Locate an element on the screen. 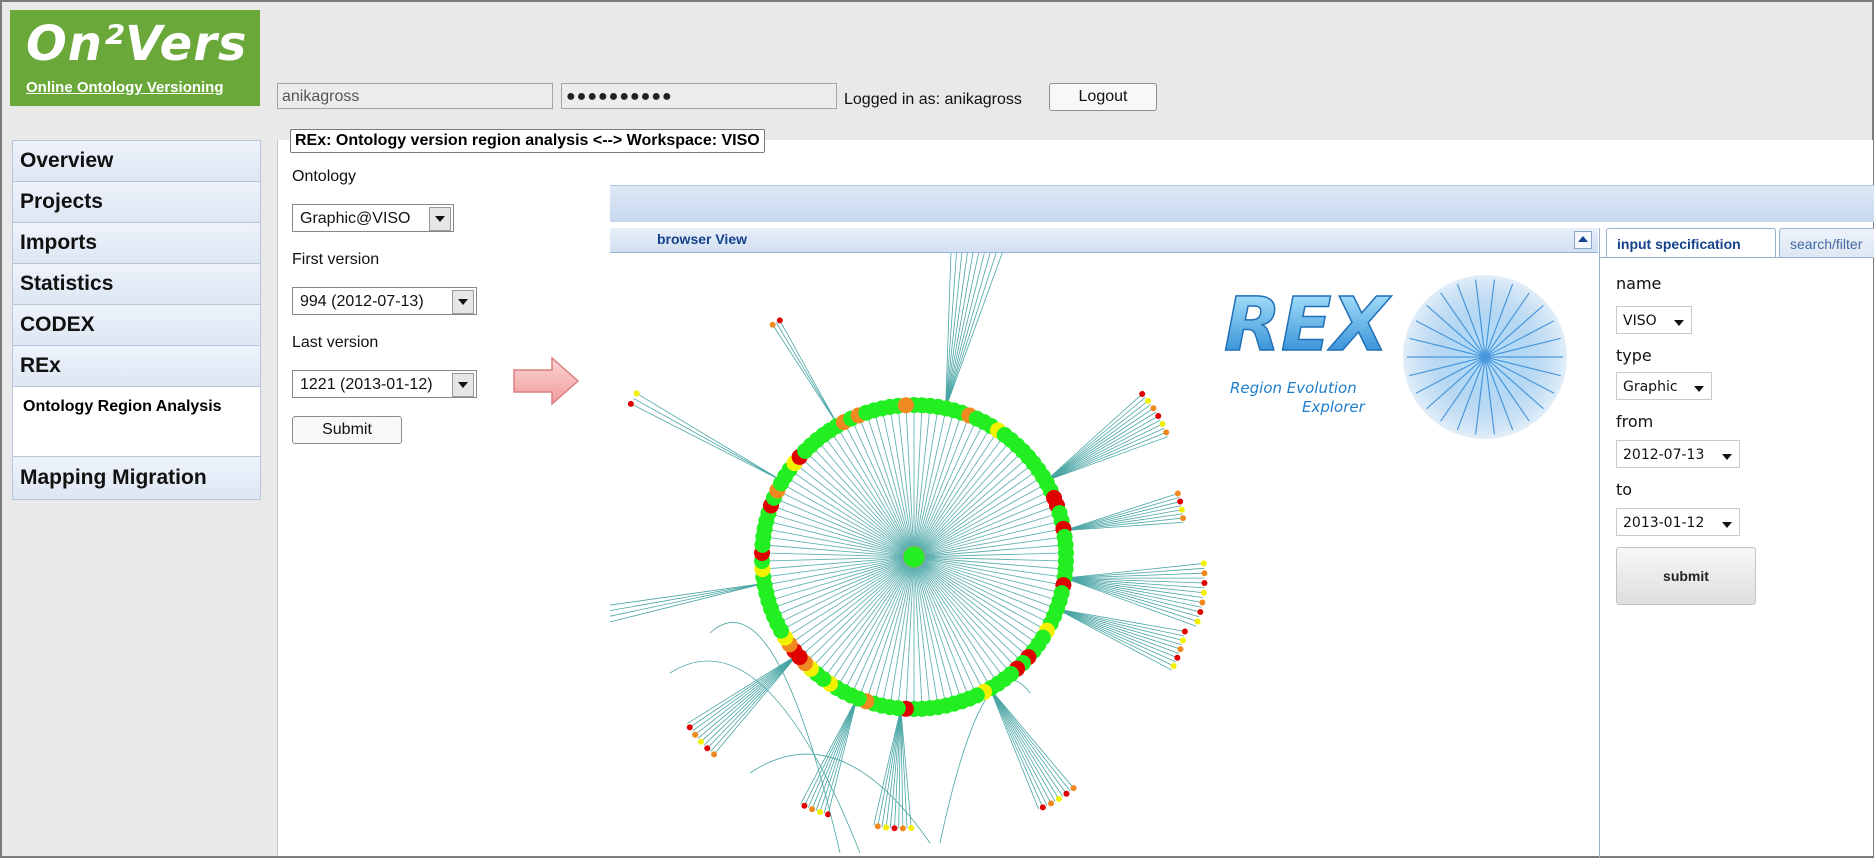 The height and width of the screenshot is (858, 1874). from-select: 2012-07-13 is located at coordinates (1678, 454).